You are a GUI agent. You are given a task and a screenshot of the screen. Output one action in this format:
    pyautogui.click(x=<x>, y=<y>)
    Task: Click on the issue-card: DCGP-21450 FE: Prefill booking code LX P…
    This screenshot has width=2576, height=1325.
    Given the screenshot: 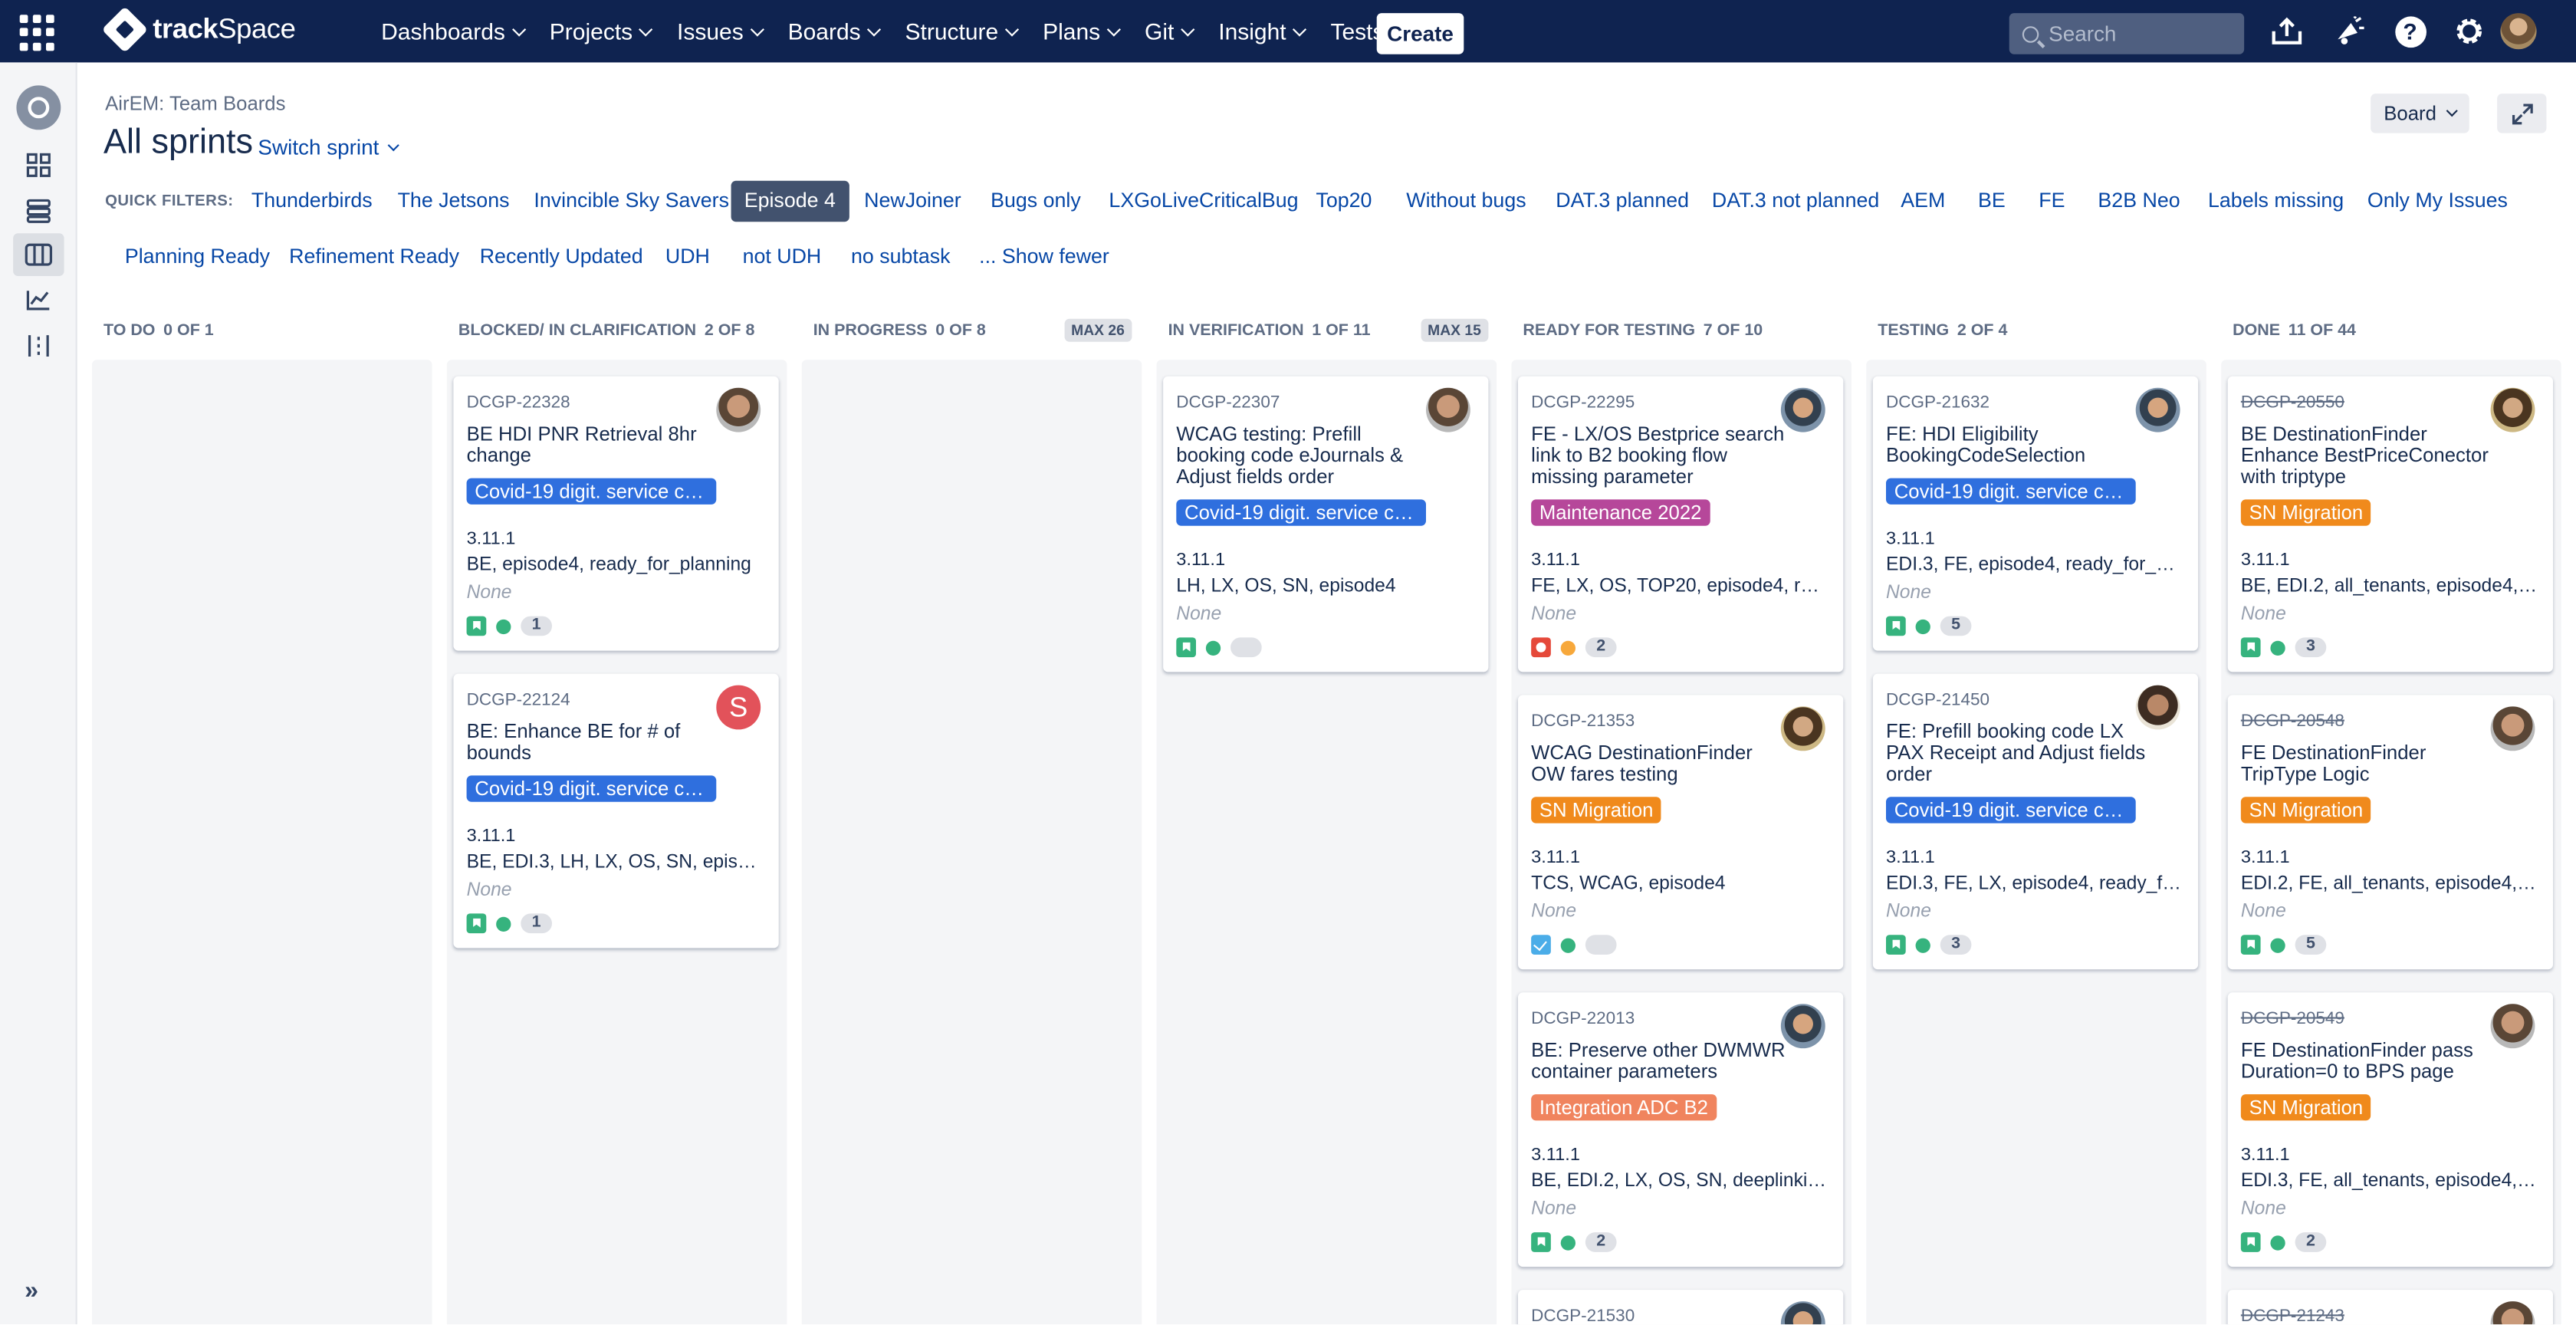 What is the action you would take?
    pyautogui.click(x=2036, y=821)
    